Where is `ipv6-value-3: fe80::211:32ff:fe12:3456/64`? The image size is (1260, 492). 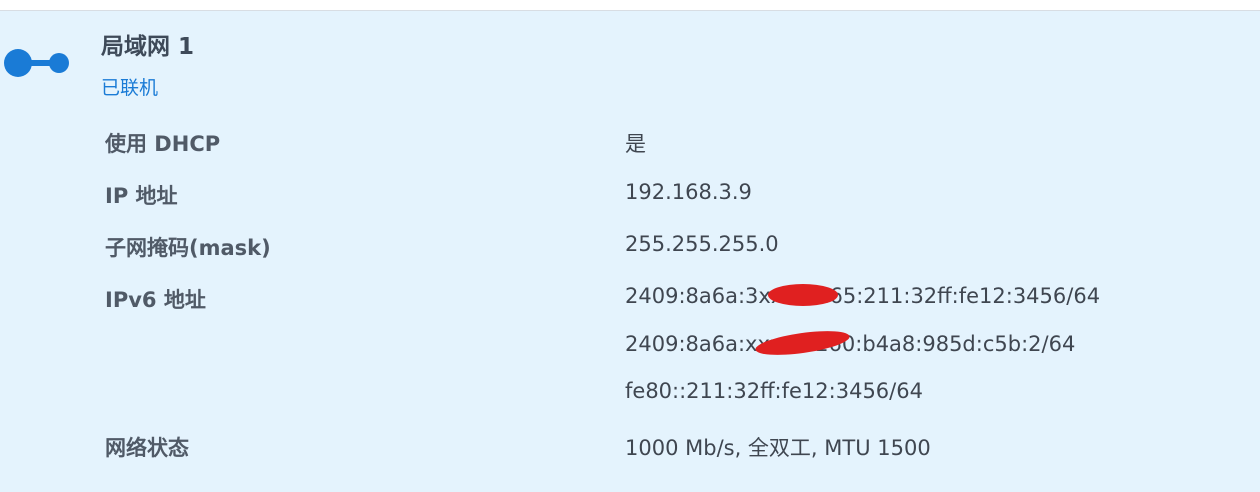
ipv6-value-3: fe80::211:32ff:fe12:3456/64 is located at coordinates (774, 391).